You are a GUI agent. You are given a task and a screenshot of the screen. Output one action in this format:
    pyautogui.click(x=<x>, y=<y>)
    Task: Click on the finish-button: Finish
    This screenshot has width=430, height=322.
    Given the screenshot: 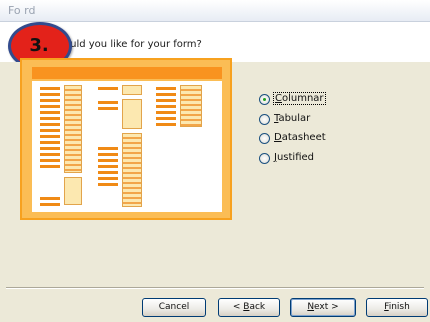 What is the action you would take?
    pyautogui.click(x=397, y=307)
    